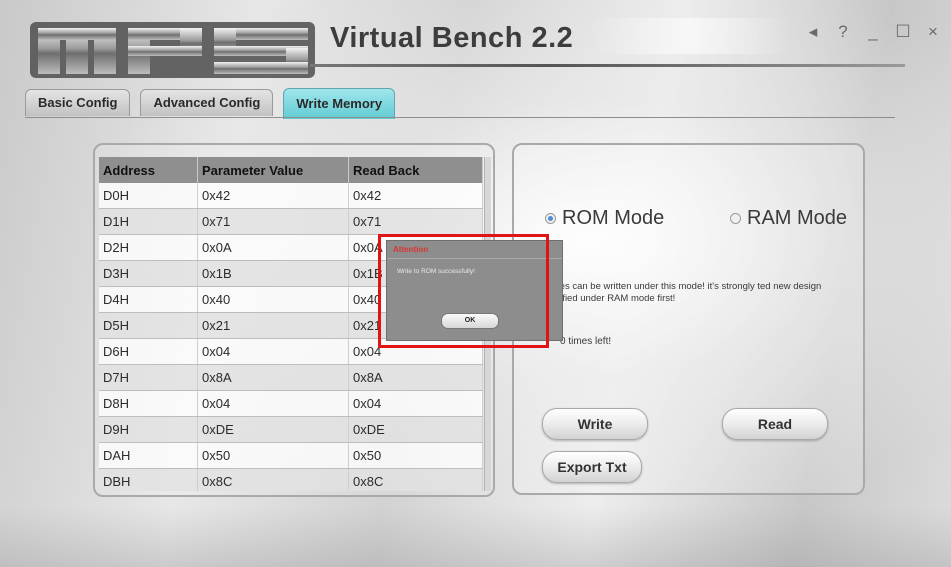 This screenshot has width=951, height=567. I want to click on cell-address: D0H, so click(148, 196).